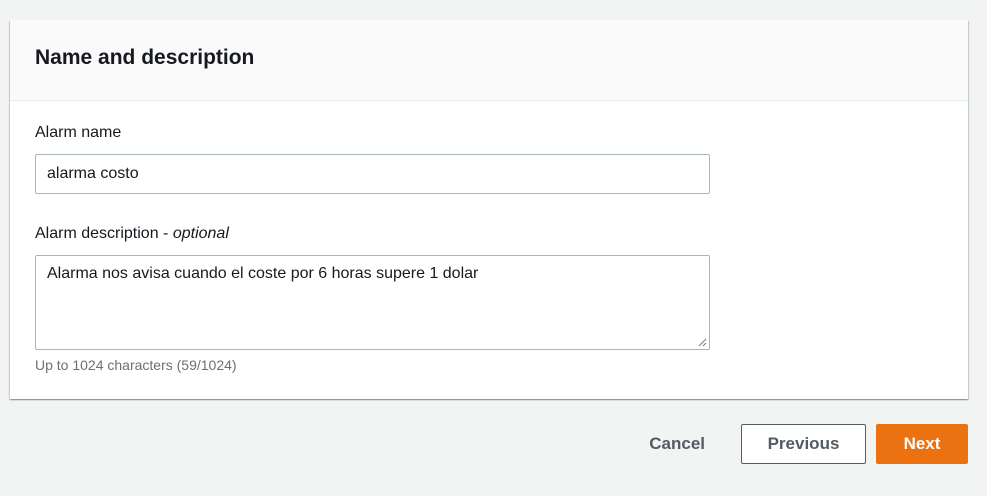  I want to click on cancel-button: Cancel, so click(677, 444).